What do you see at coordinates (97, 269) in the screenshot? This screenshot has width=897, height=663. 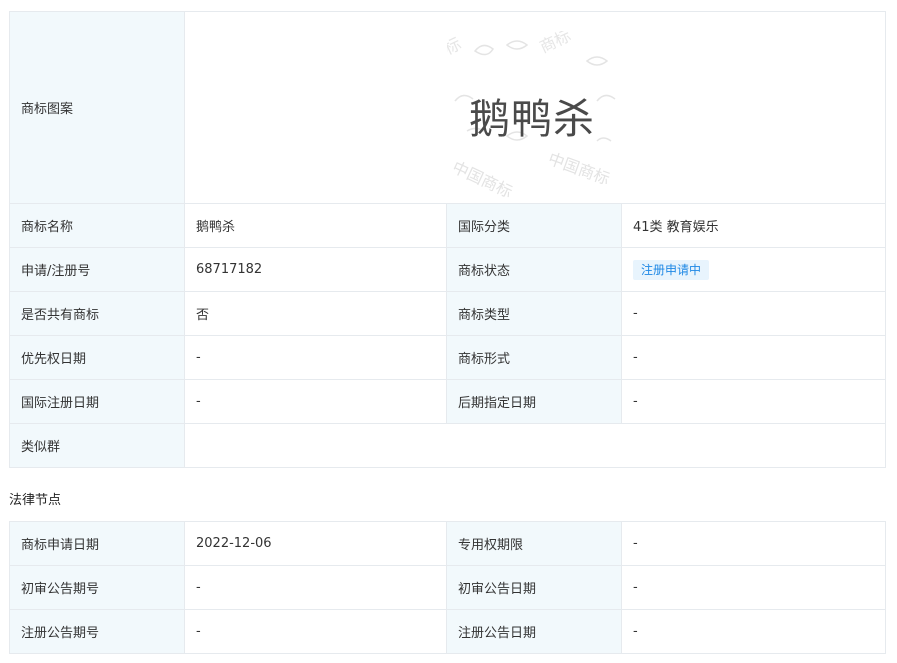 I see `reg-number-label: 申请/注册号` at bounding box center [97, 269].